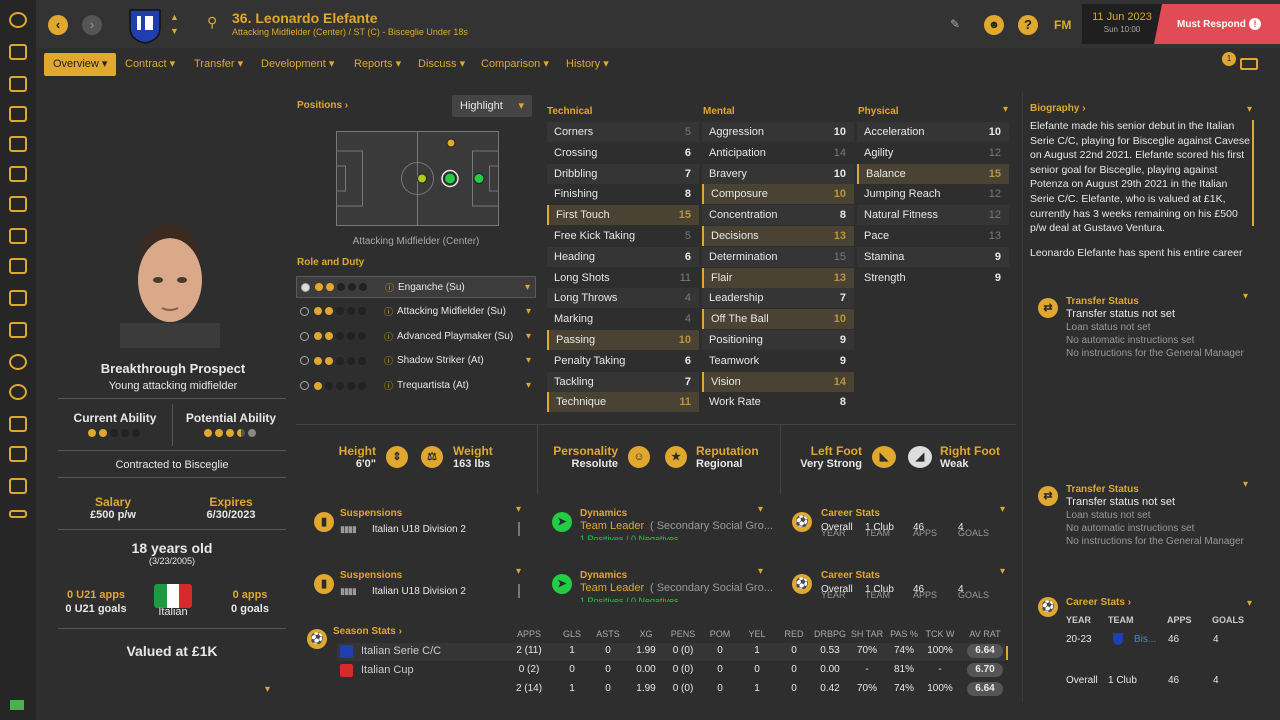 The width and height of the screenshot is (1280, 720). Describe the element at coordinates (1098, 602) in the screenshot. I see `right-career-title: Career Stats ›` at that location.